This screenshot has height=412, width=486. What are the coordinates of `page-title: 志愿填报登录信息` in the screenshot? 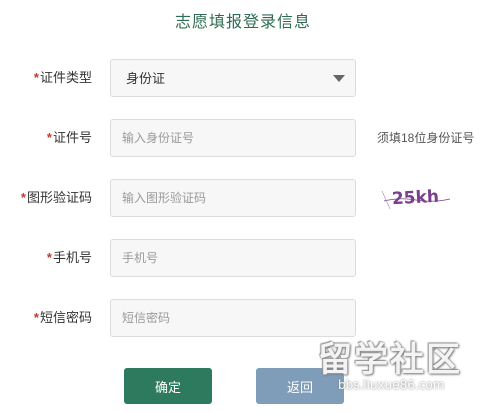 It's located at (242, 22).